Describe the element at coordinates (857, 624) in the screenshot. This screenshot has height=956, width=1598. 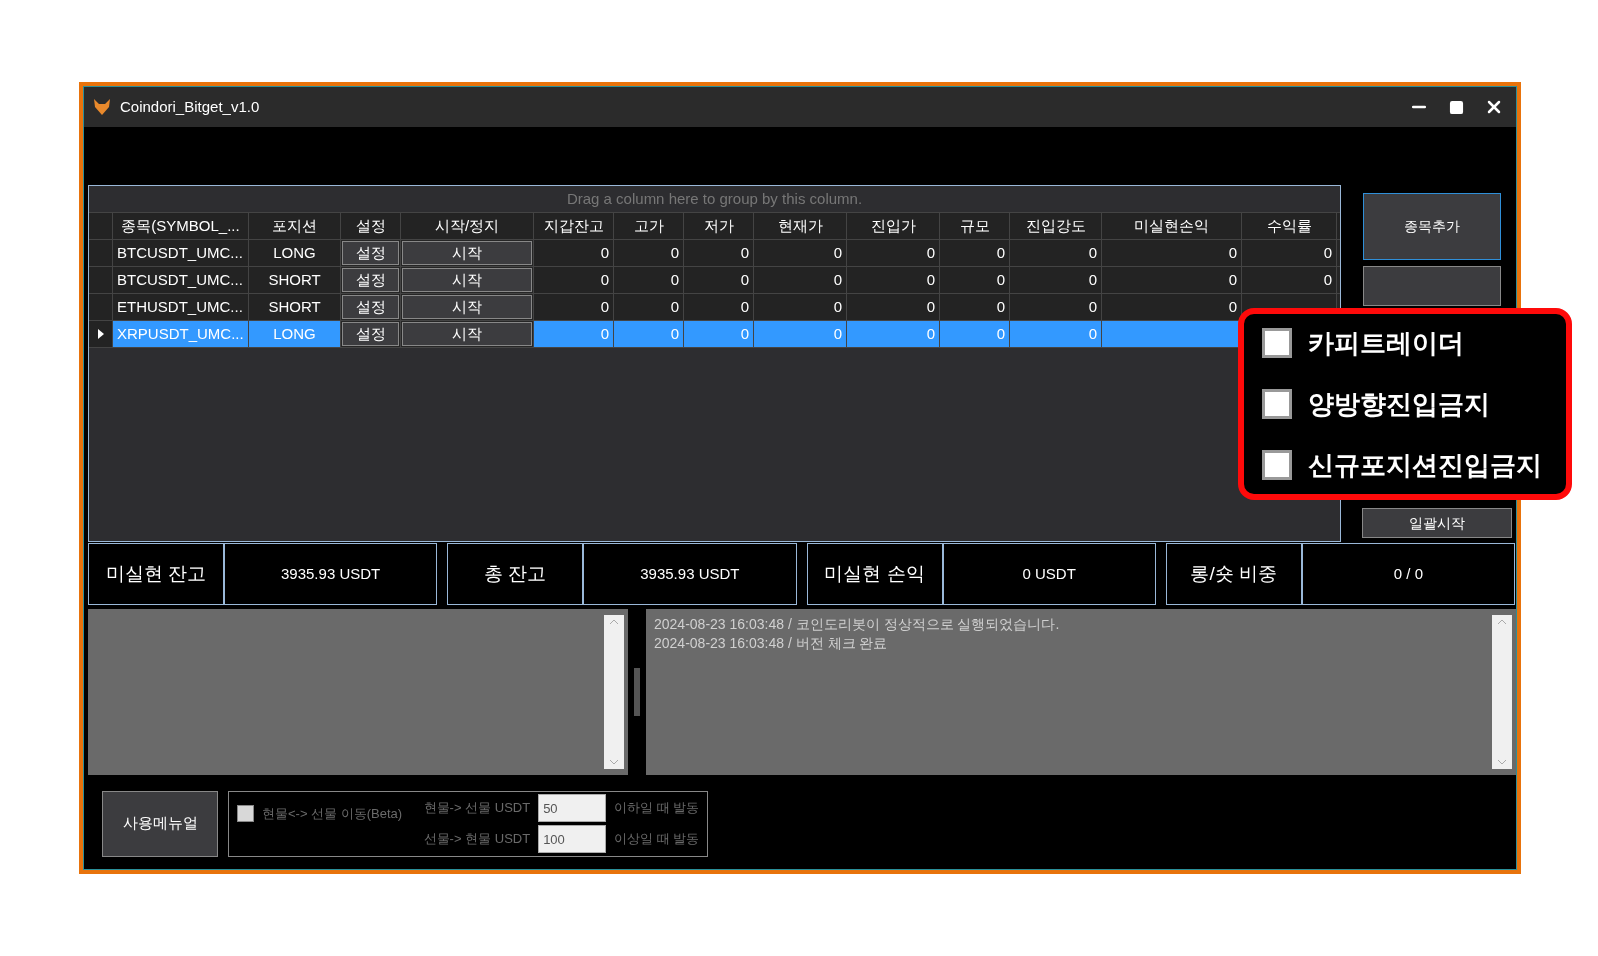
I see `log-line: 2024-08-23 16:03:48 / 코인도리봇이 정상적으로 실행되었습니다.` at that location.